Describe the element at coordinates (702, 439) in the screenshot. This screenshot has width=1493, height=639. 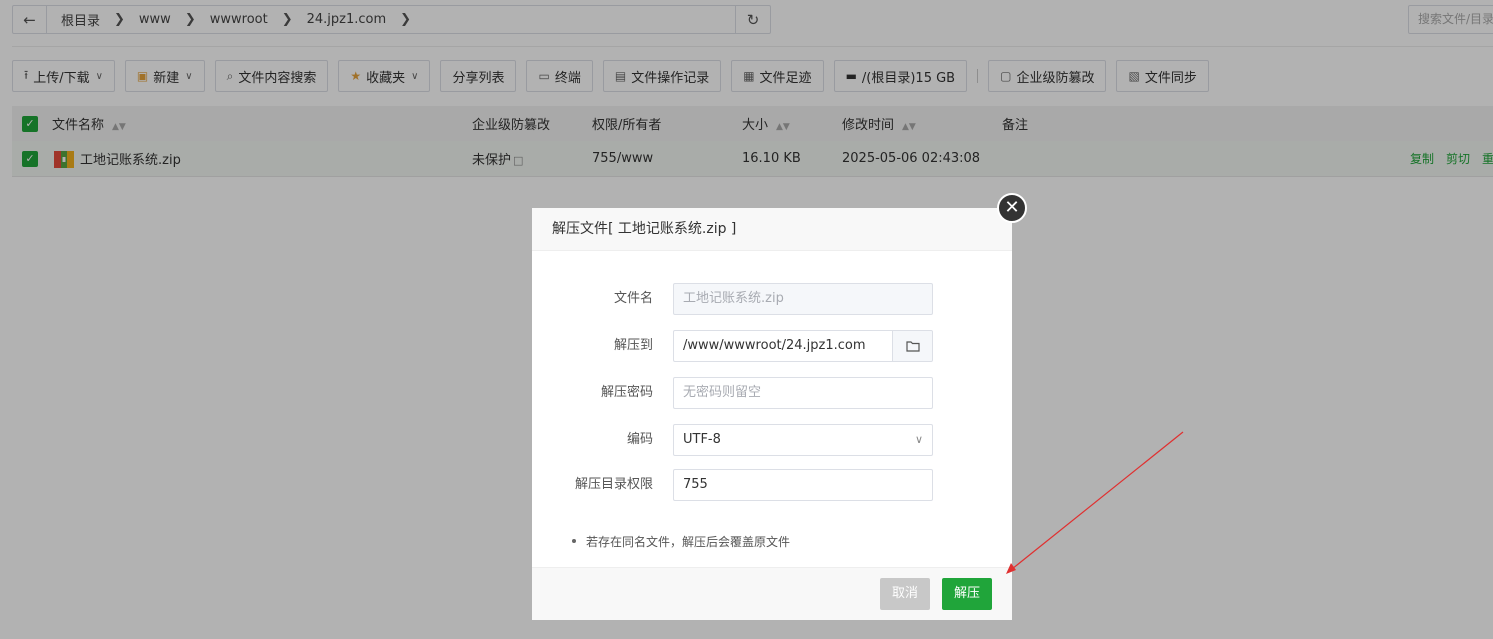
I see `encoding-value: UTF-8` at that location.